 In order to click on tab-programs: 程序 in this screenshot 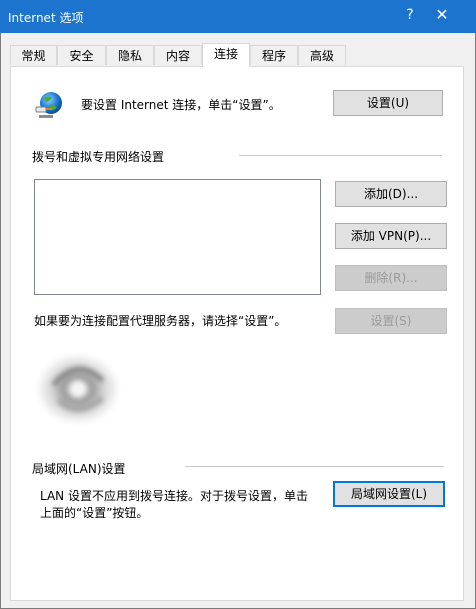, I will do `click(274, 55)`.